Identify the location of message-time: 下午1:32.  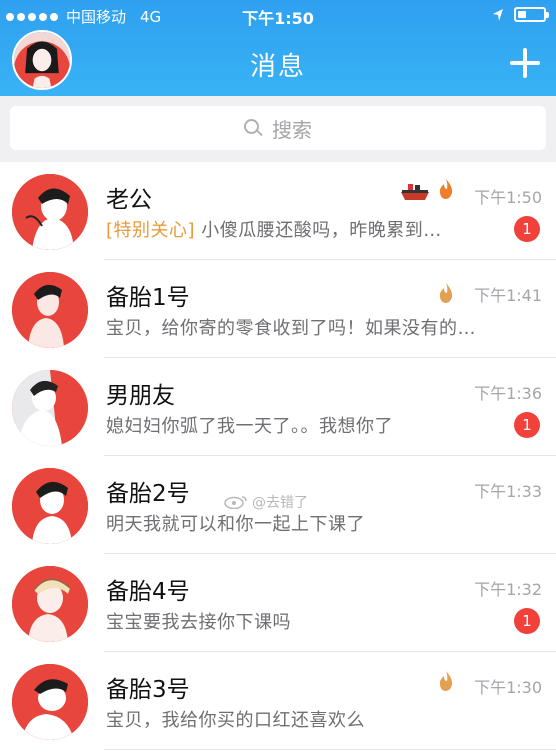
(508, 589).